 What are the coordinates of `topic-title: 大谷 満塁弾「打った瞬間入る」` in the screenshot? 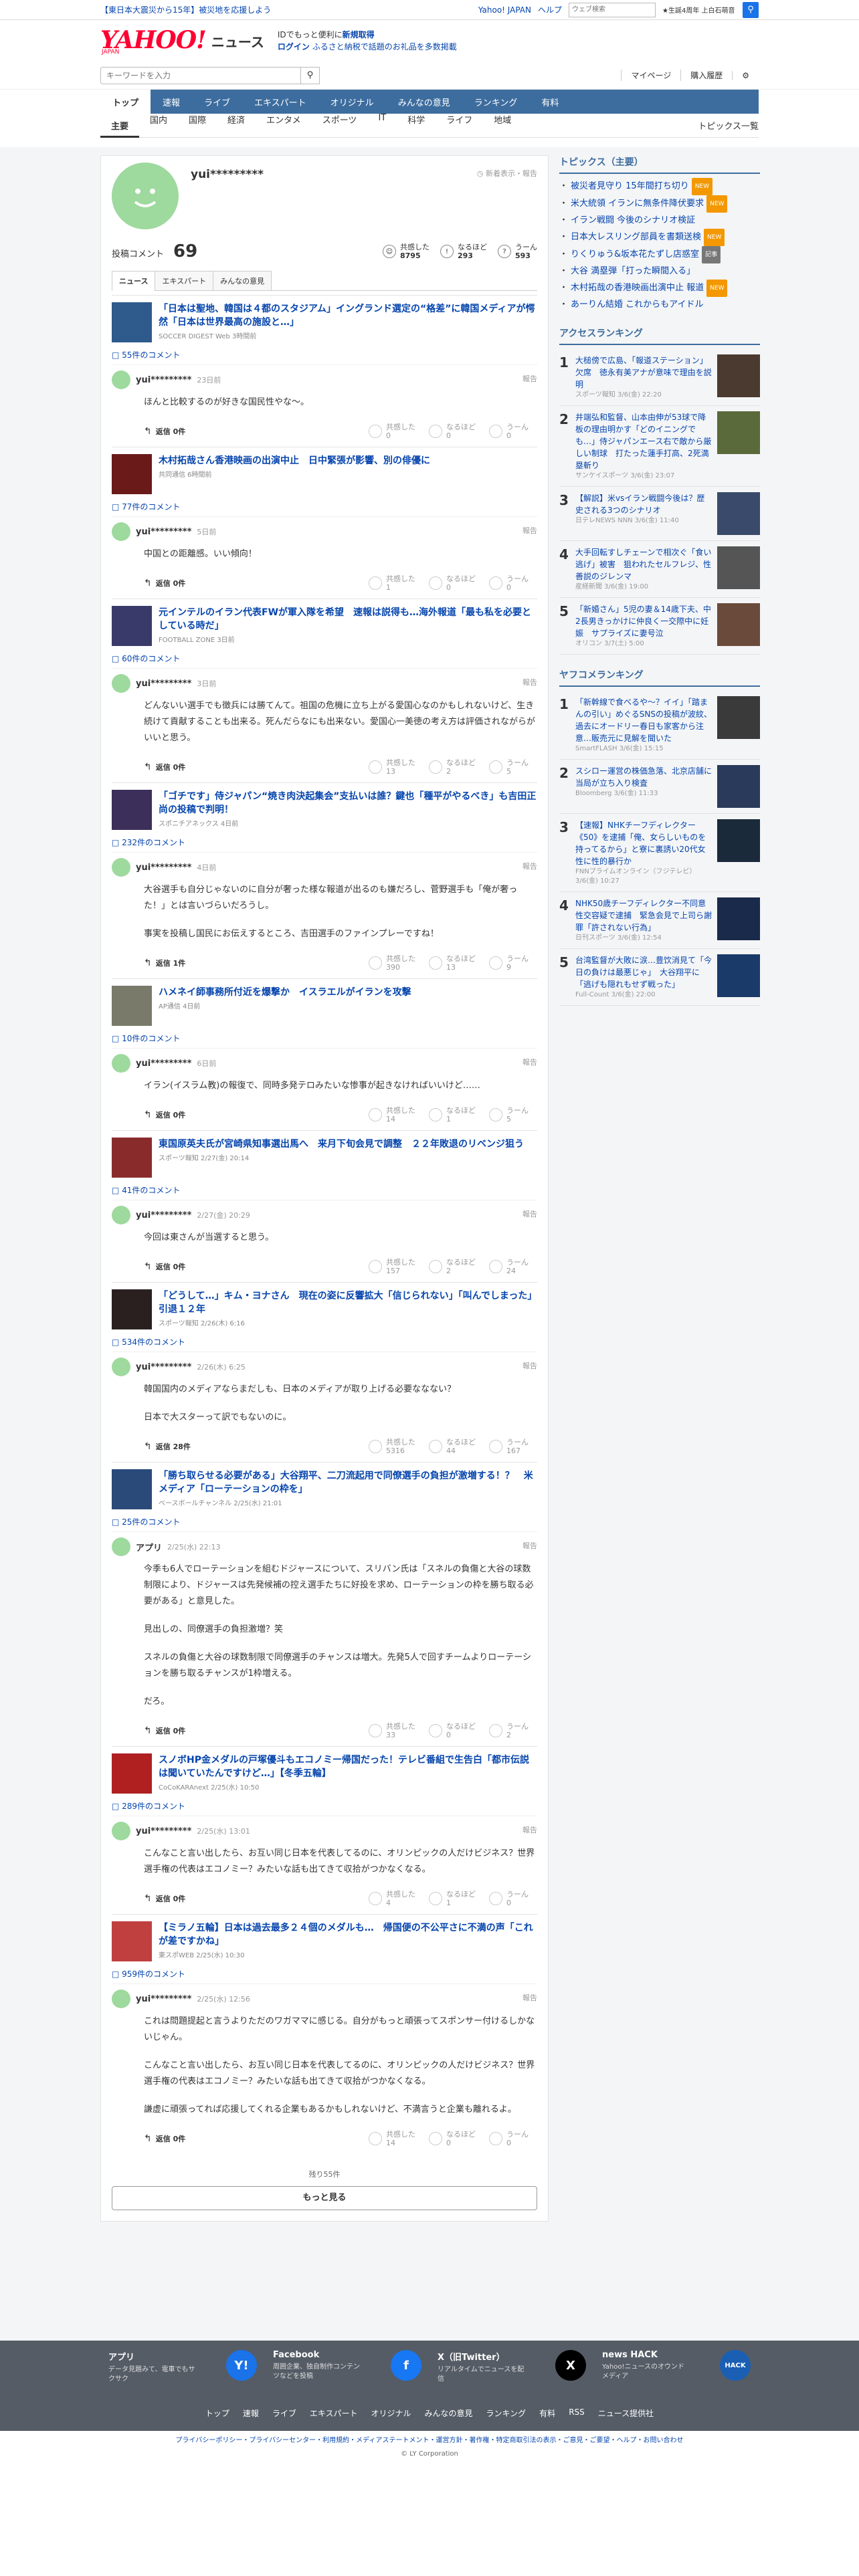 It's located at (633, 271).